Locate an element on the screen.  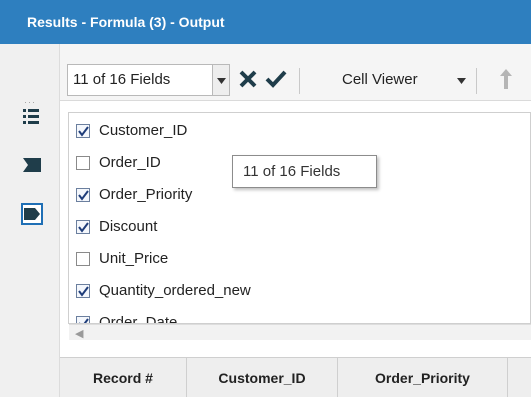
field-label: Customer_ID is located at coordinates (143, 130).